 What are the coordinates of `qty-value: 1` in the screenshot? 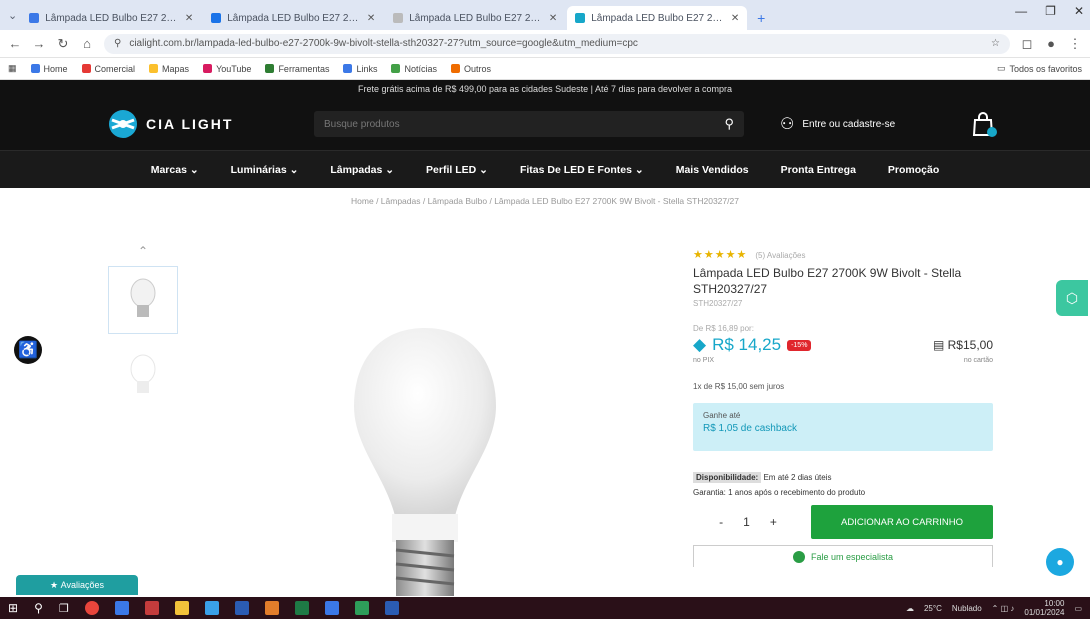 It's located at (746, 522).